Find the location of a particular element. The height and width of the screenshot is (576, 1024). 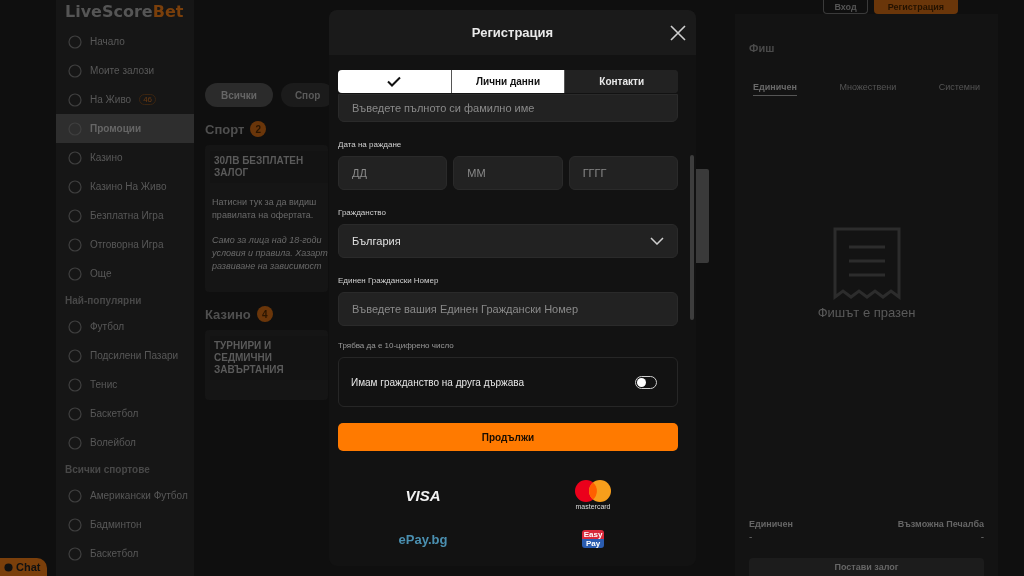

slip-tab: Единичен is located at coordinates (775, 89).